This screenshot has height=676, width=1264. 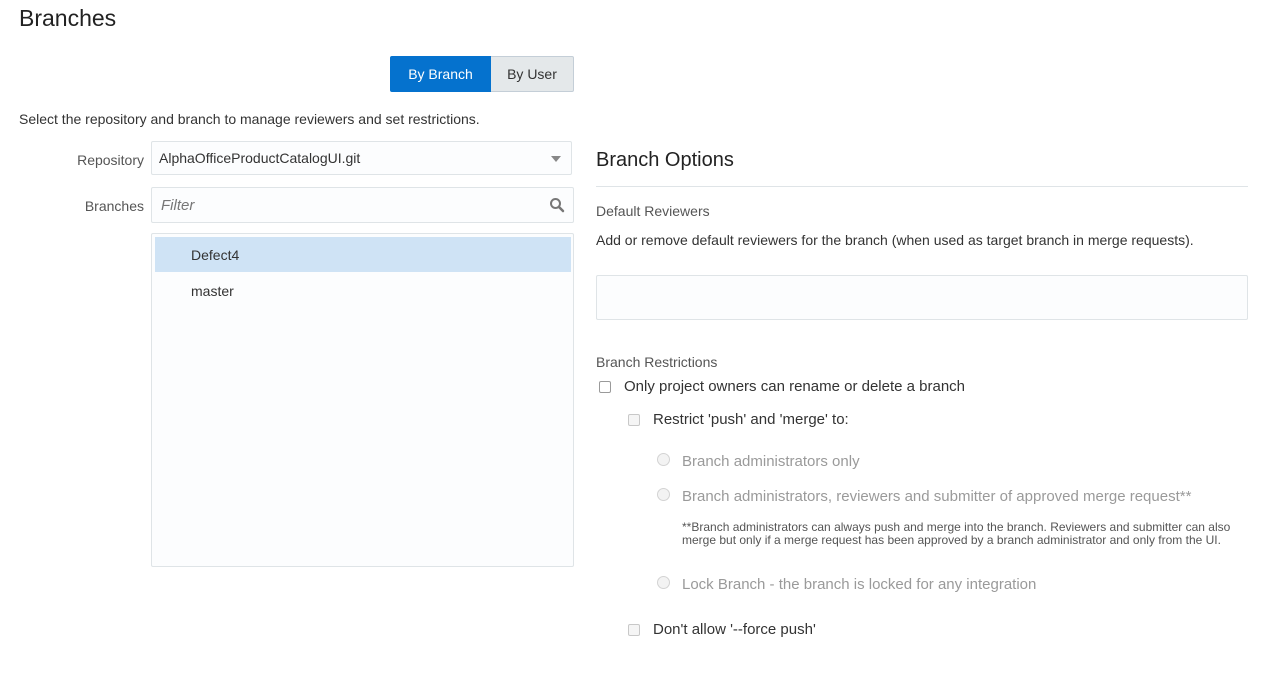 What do you see at coordinates (751, 419) in the screenshot?
I see `restrict-push-merge-label: Restrict 'push' and 'merge' to:` at bounding box center [751, 419].